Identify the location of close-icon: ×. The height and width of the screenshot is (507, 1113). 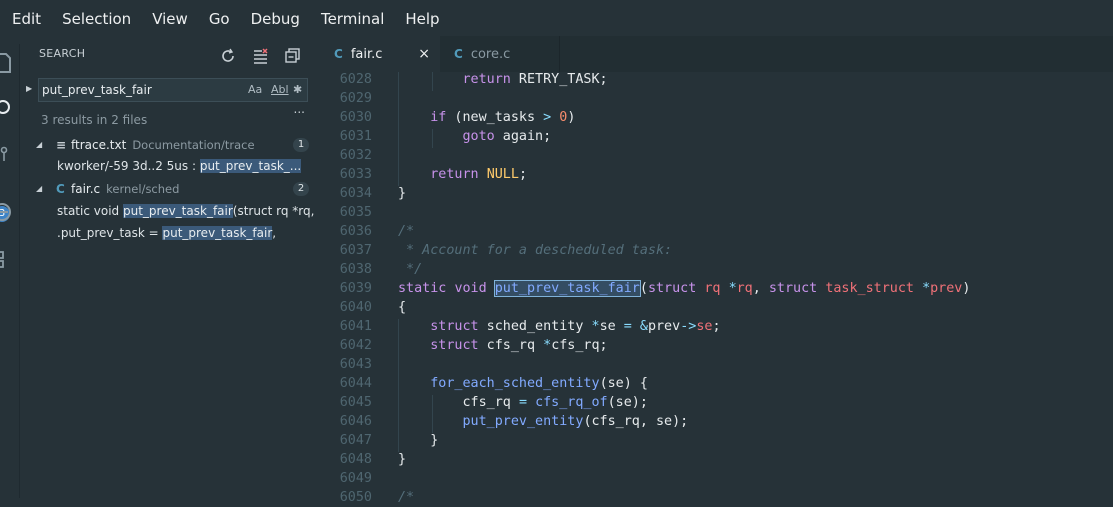
(424, 54).